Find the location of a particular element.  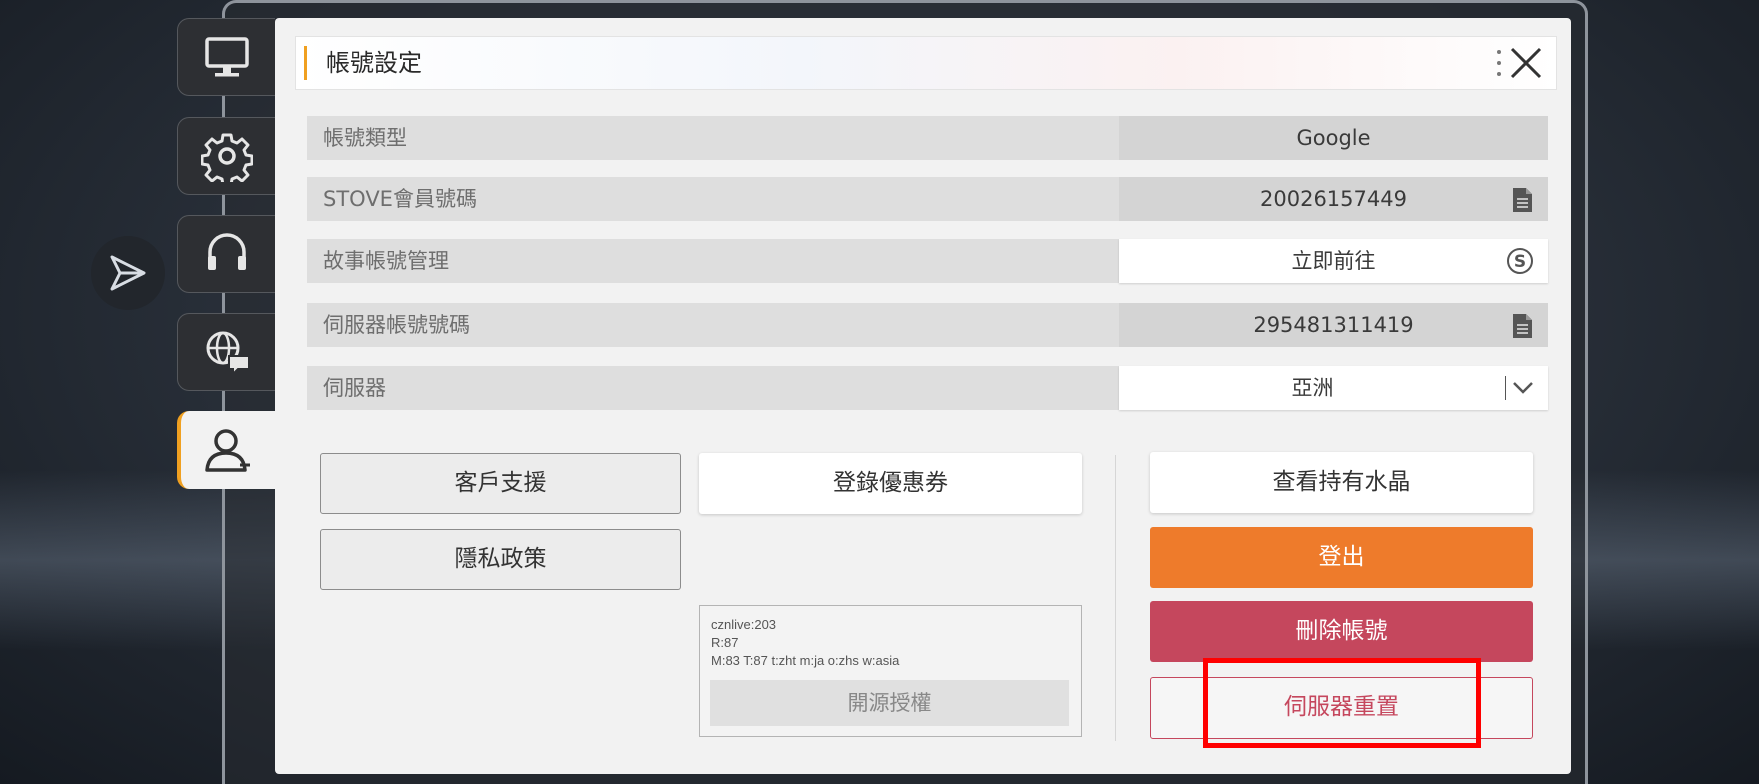

account-type-value: Google is located at coordinates (1333, 138).